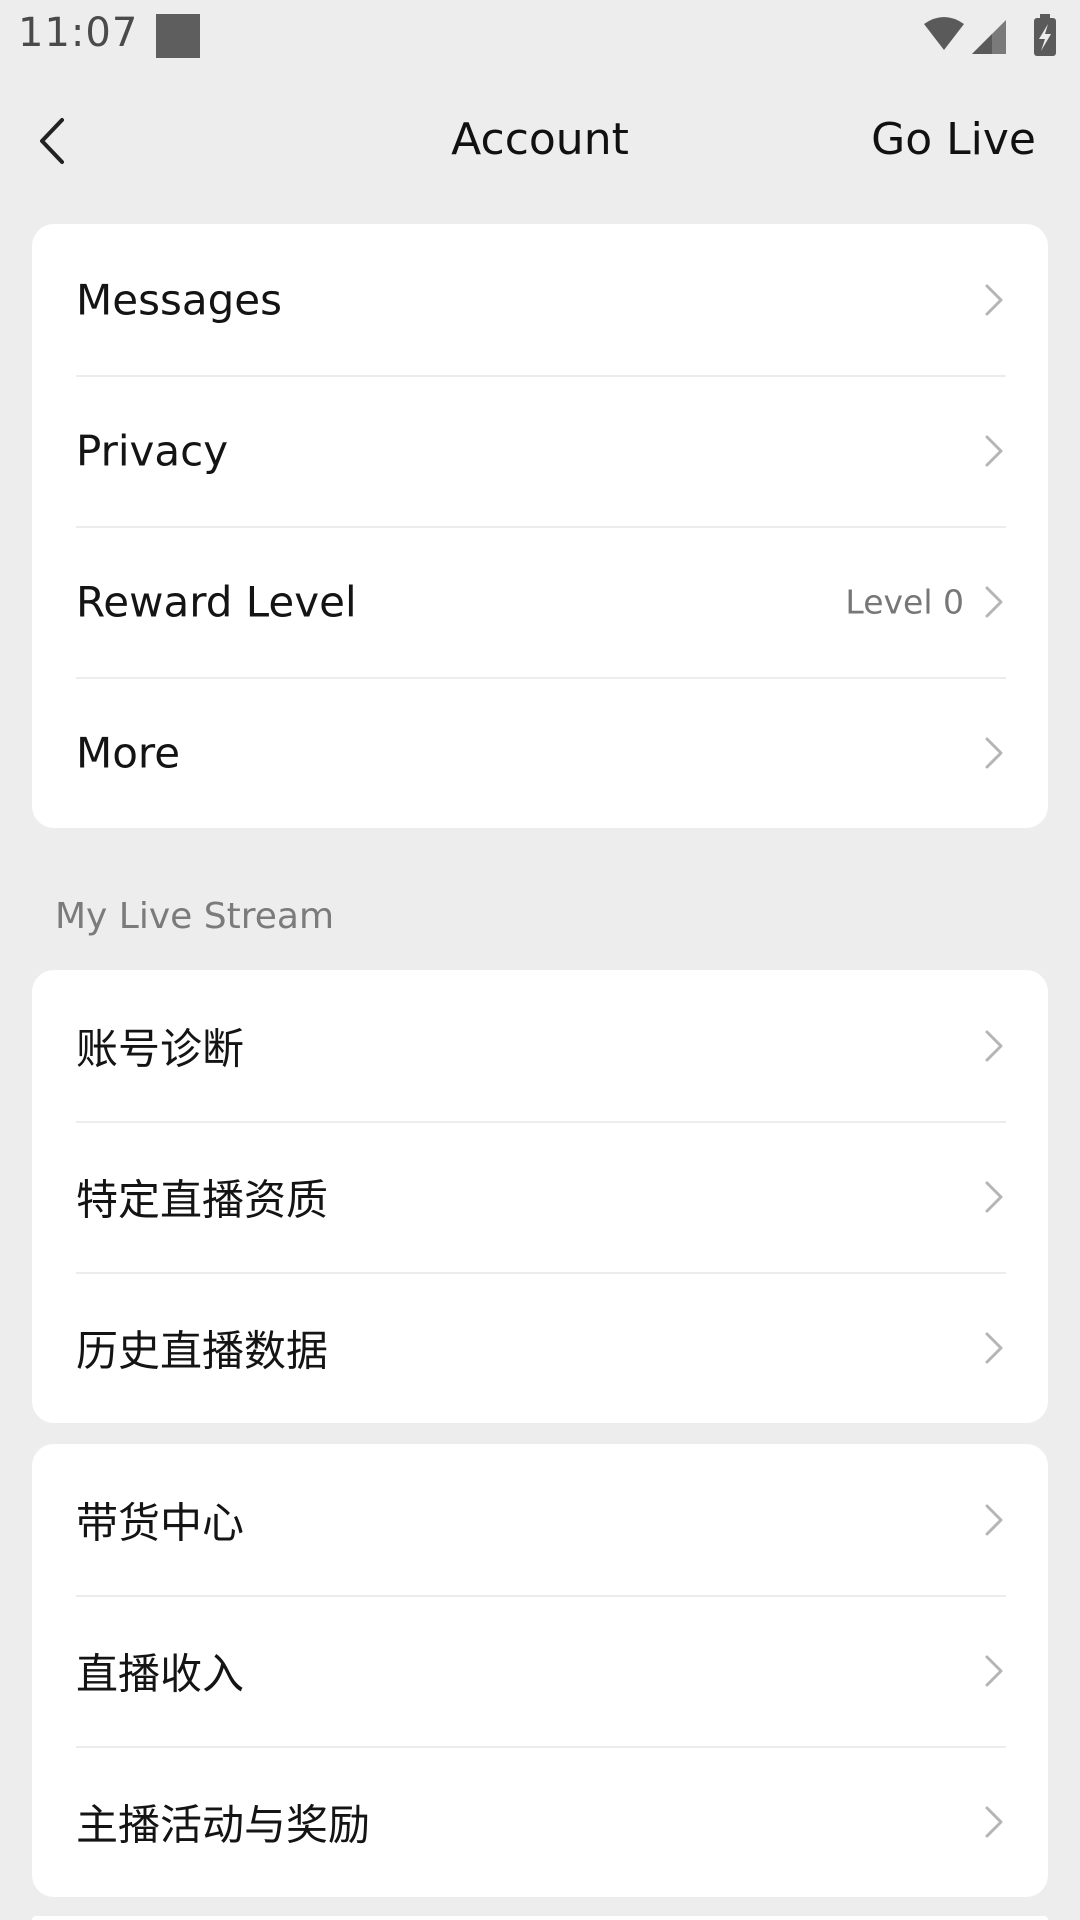 The width and height of the screenshot is (1080, 1920). Describe the element at coordinates (179, 299) in the screenshot. I see `row-label: Messages` at that location.